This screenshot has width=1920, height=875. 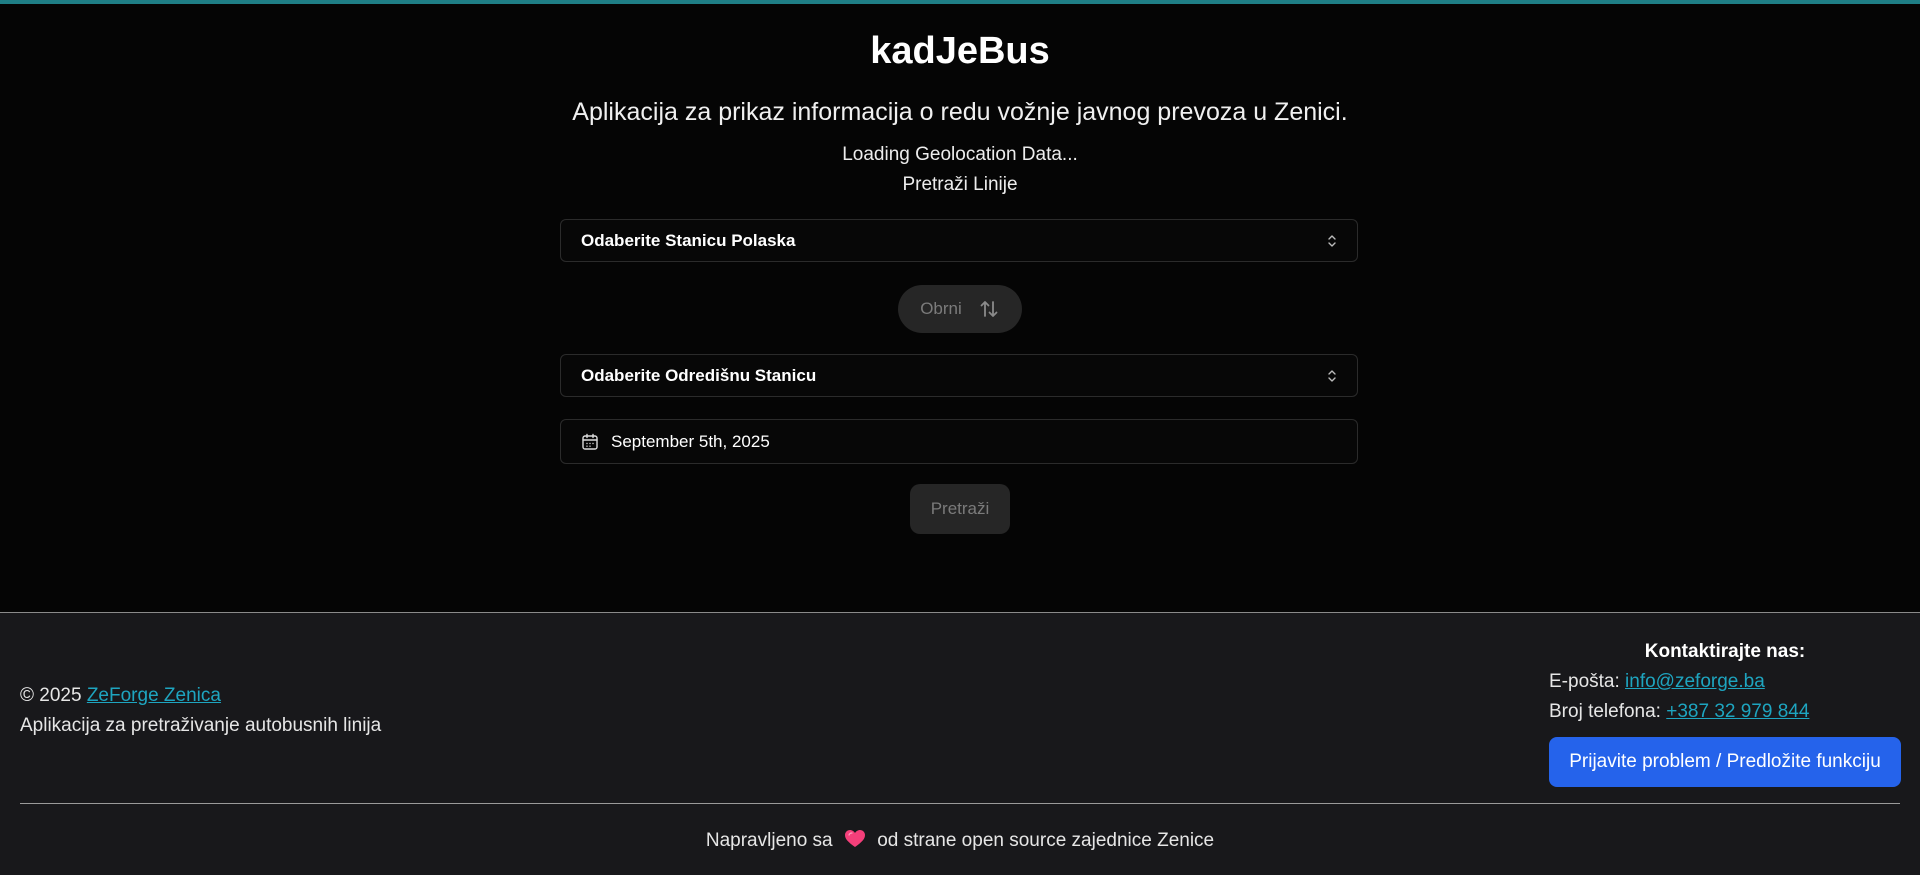 I want to click on heart-icon, so click(x=855, y=840).